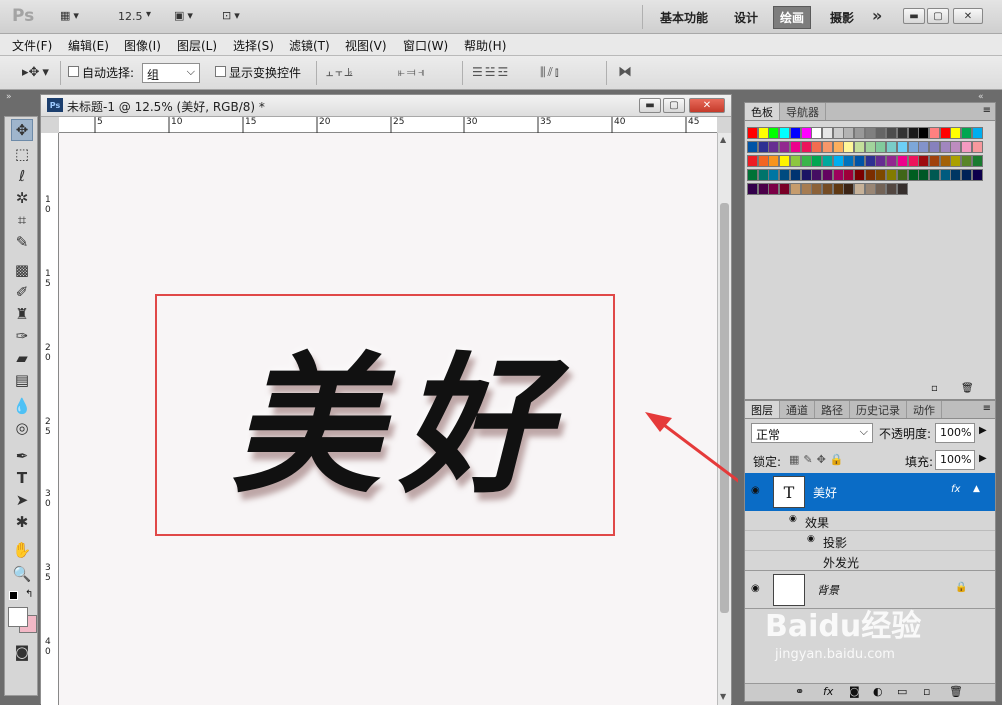  Describe the element at coordinates (22, 380) in the screenshot. I see `gradient-tool-icon: ▤` at that location.